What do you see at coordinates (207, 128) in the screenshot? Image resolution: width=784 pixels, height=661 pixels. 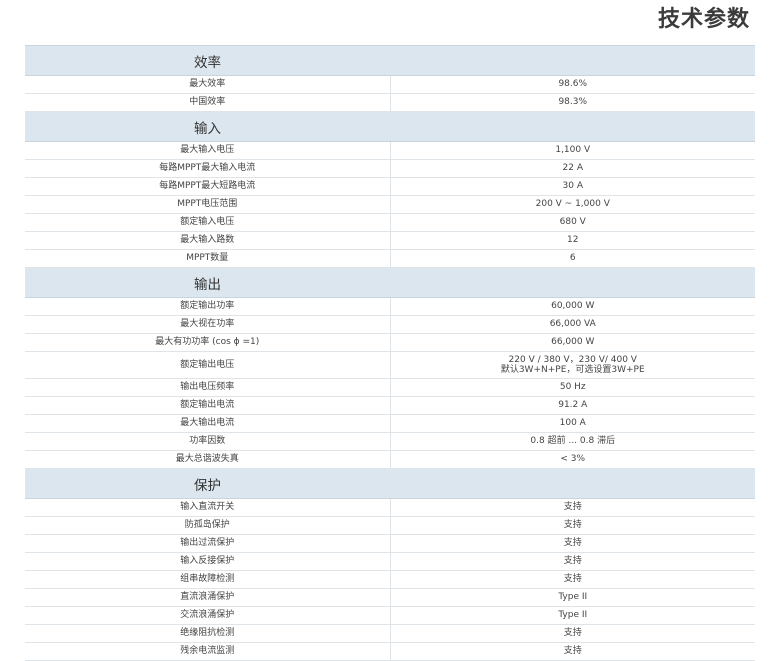 I see `section-label: 输入` at bounding box center [207, 128].